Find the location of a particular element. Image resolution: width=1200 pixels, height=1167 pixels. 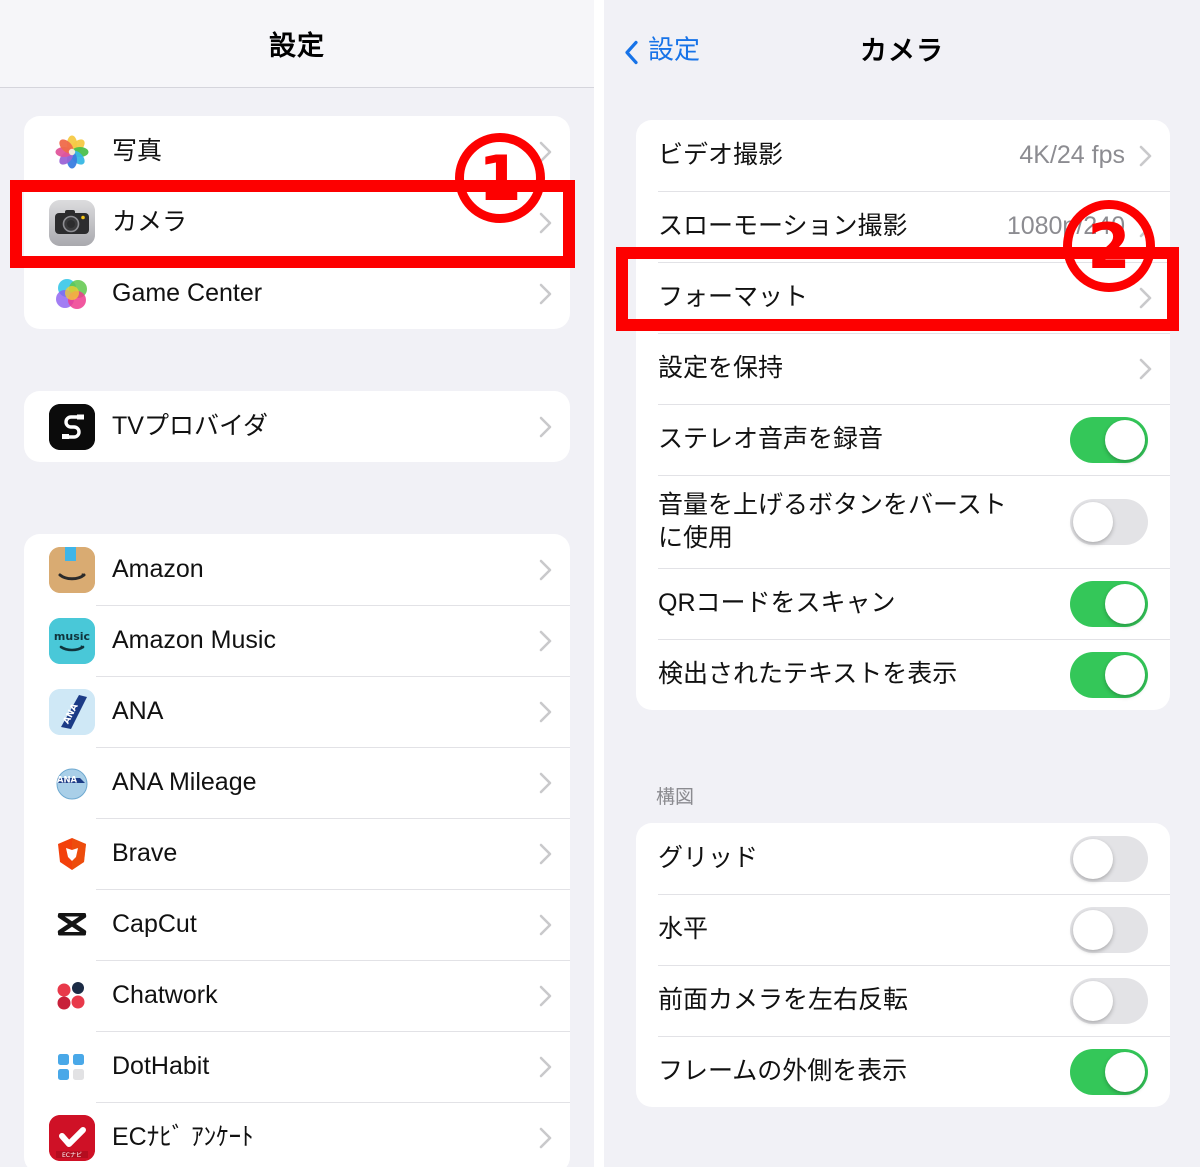

list-item-photos: 写真 is located at coordinates (297, 151).